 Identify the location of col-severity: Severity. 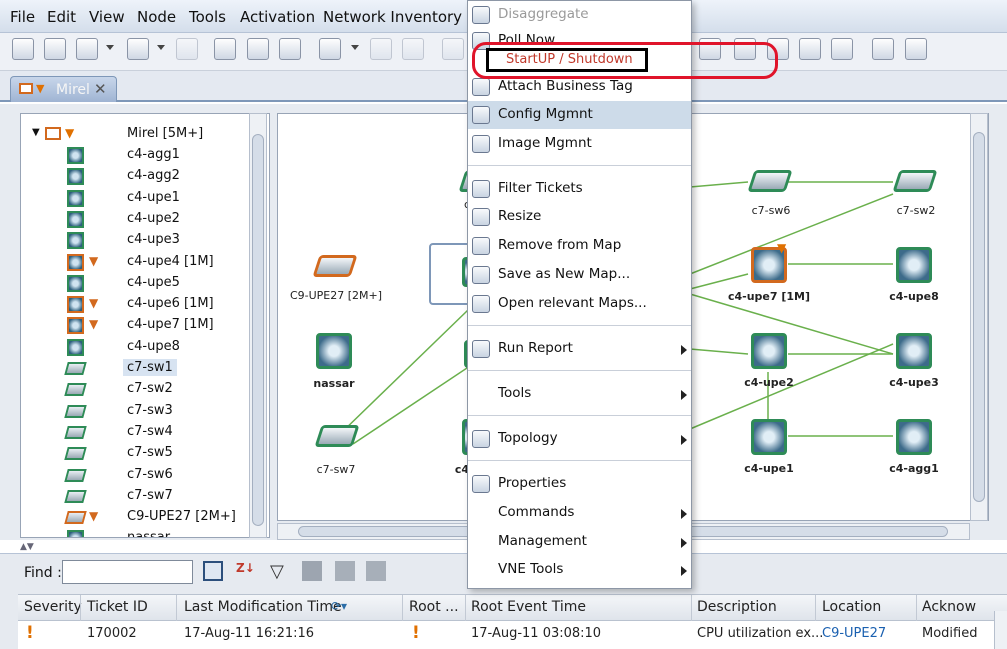
(53, 607).